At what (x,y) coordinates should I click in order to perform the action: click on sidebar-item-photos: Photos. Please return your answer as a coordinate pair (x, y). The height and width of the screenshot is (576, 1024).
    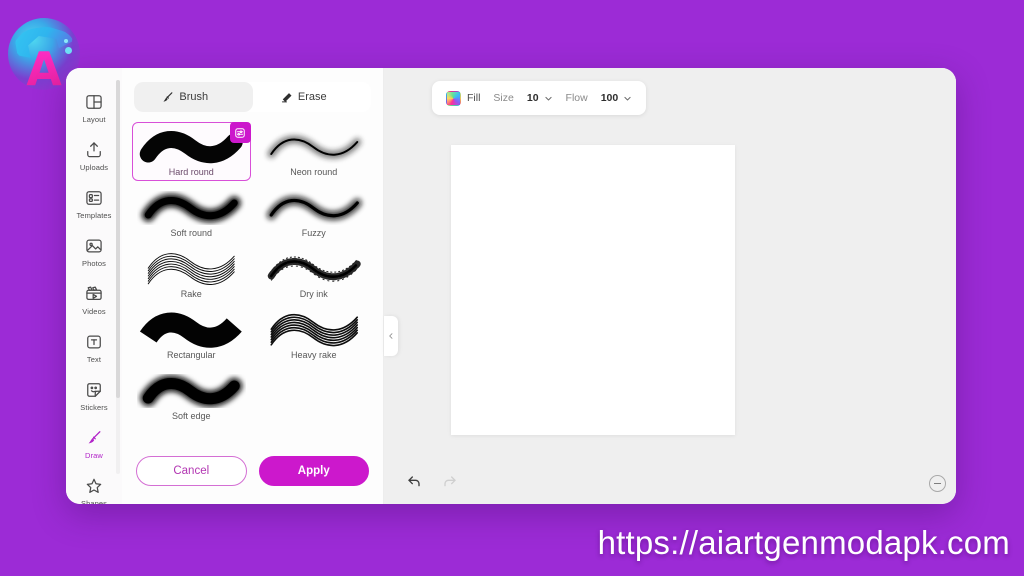
    Looking at the image, I should click on (94, 252).